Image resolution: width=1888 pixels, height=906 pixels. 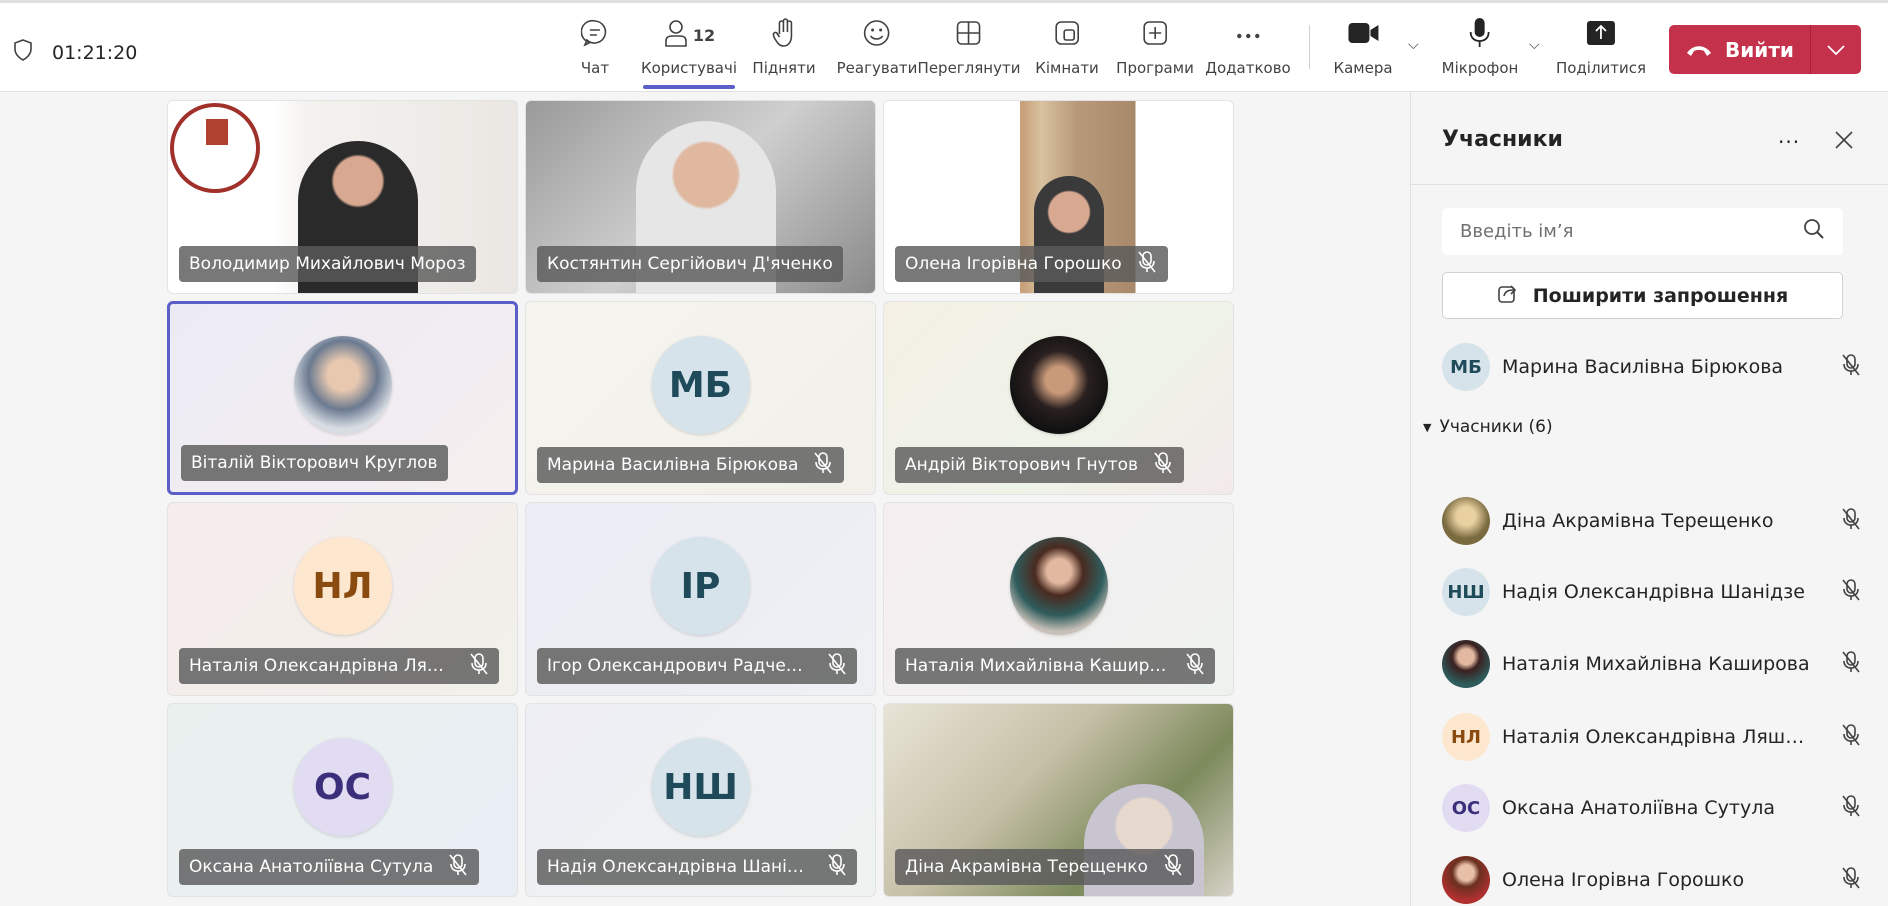 I want to click on raise-label: Підняти, so click(x=784, y=68).